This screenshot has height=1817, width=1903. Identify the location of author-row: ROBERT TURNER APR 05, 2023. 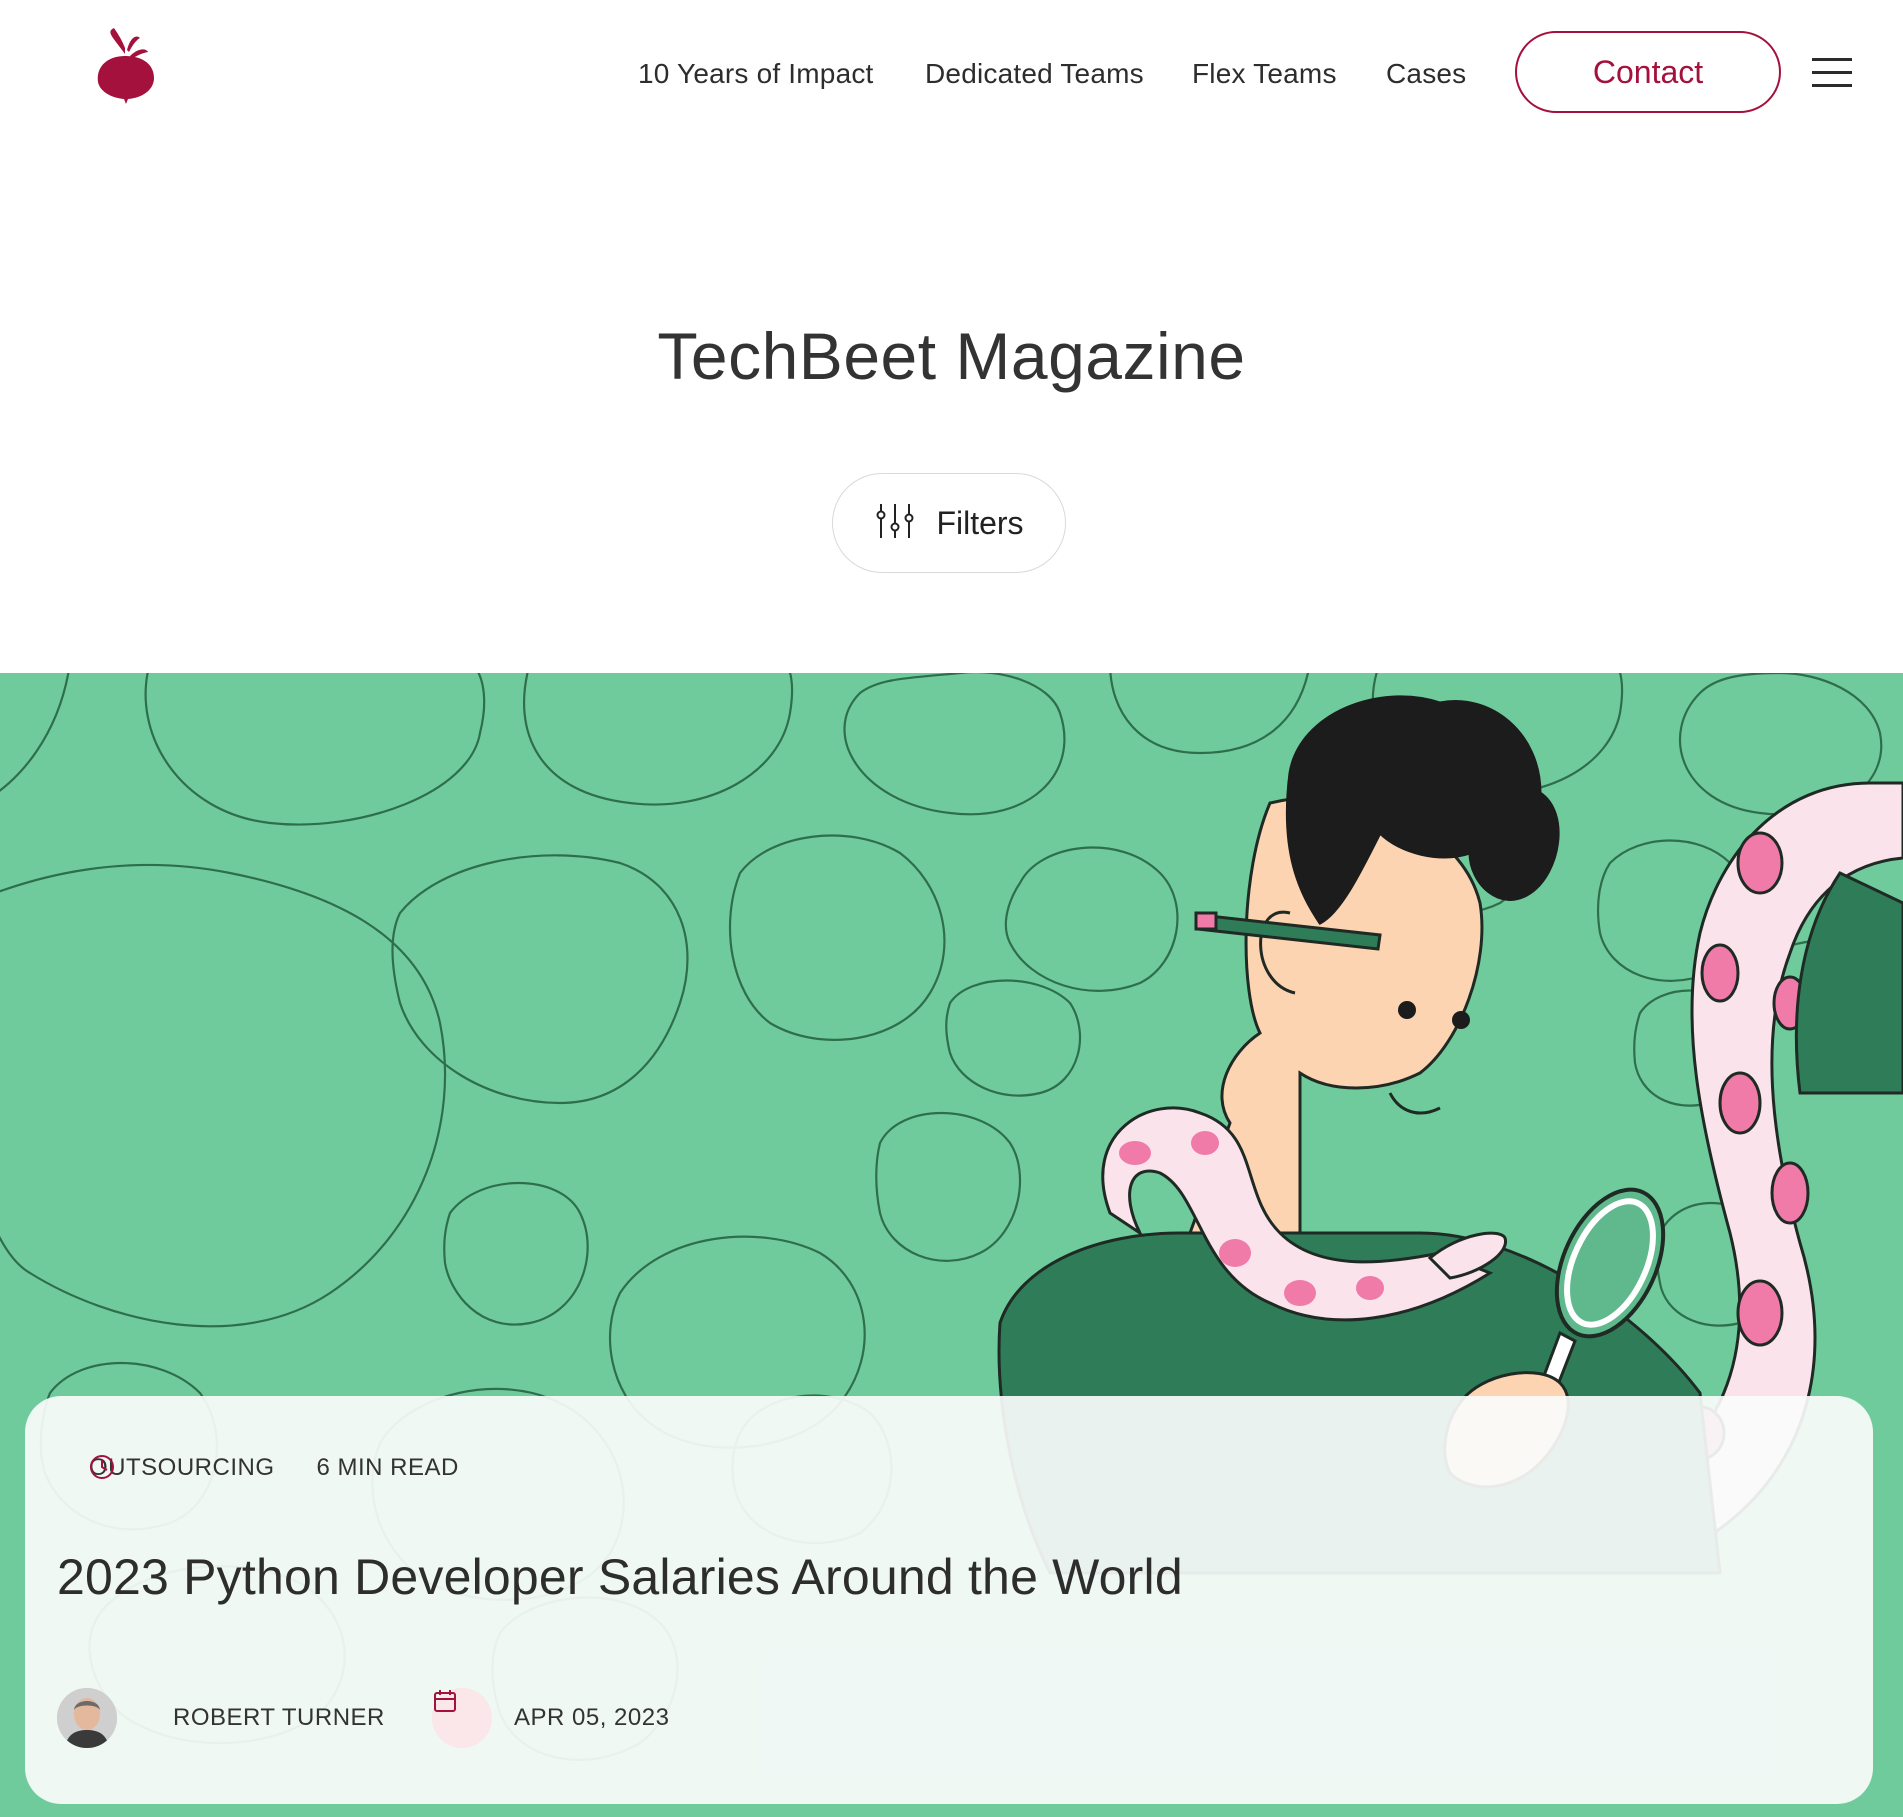
(457, 1718).